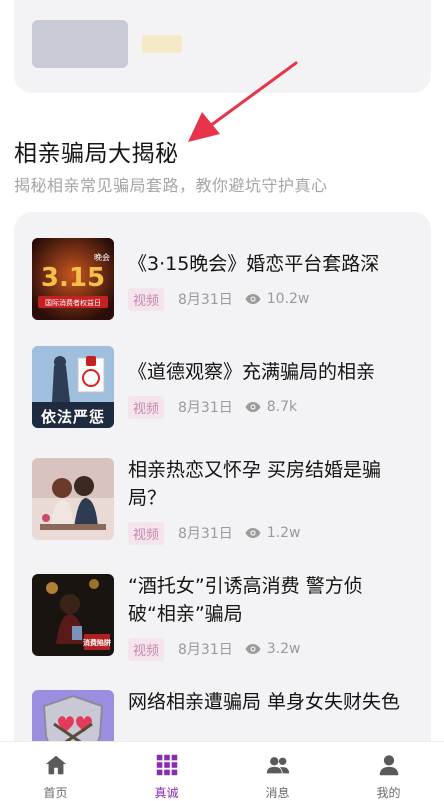 Image resolution: width=444 pixels, height=801 pixels. Describe the element at coordinates (102, 257) in the screenshot. I see `svg-text: 晚会` at that location.